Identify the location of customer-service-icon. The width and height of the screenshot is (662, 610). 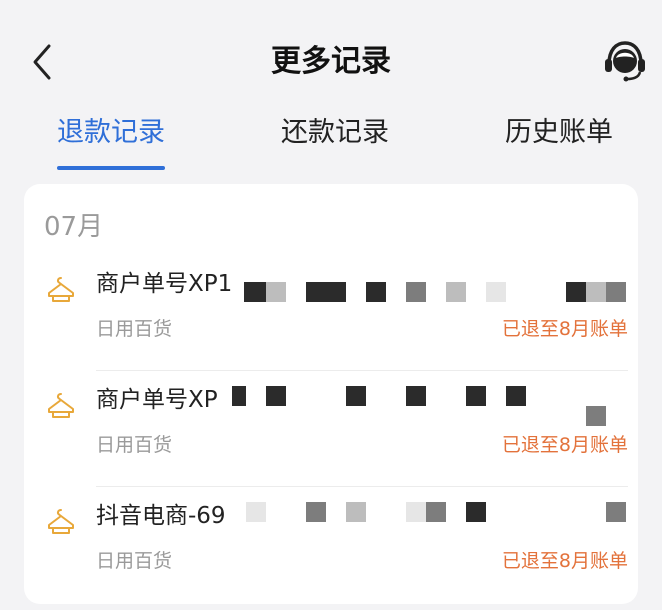
(625, 61).